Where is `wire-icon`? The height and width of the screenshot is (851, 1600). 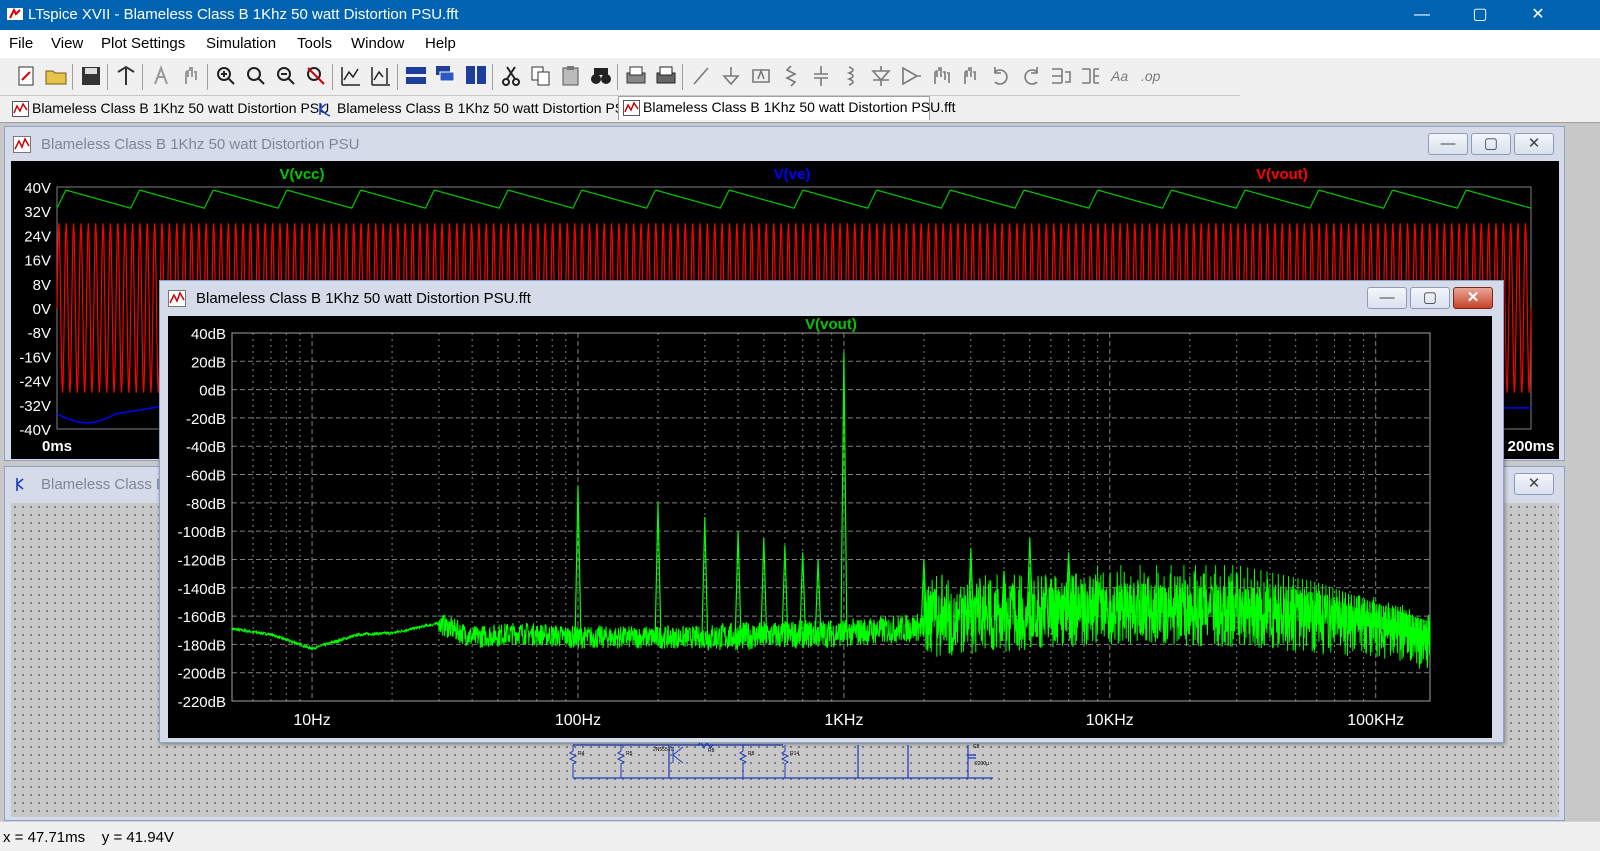
wire-icon is located at coordinates (701, 76).